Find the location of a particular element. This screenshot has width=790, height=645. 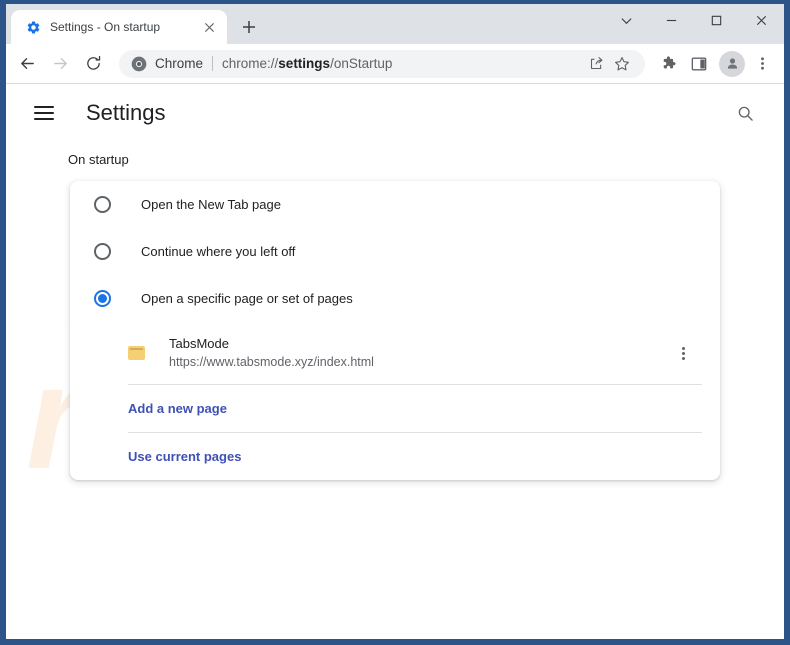

person-avatar-icon is located at coordinates (732, 63).